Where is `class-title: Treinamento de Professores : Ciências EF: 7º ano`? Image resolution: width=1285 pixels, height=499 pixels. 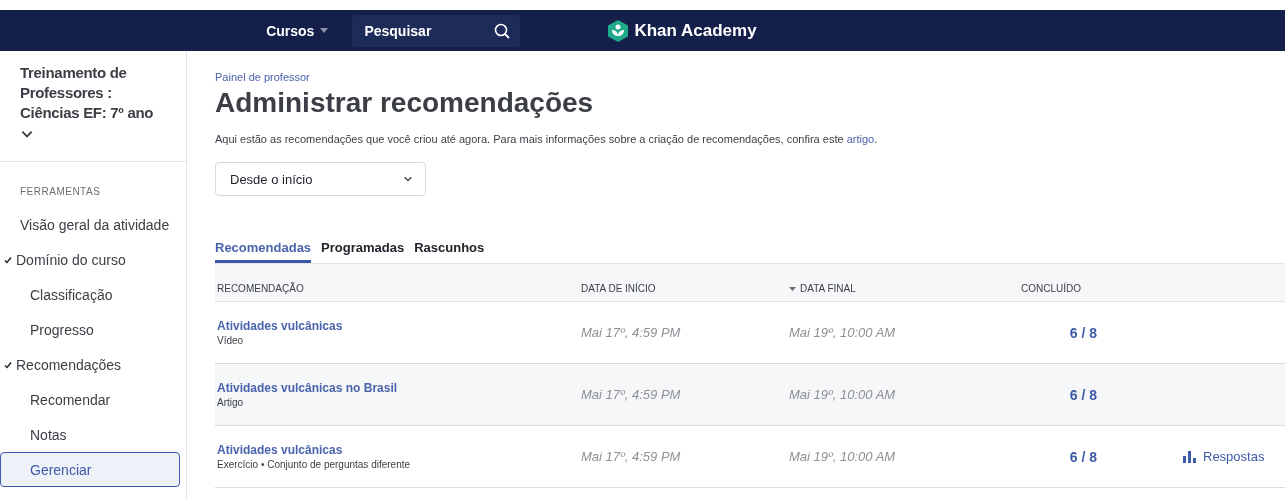
class-title: Treinamento de Professores : Ciências EF: 7º ano is located at coordinates (87, 93).